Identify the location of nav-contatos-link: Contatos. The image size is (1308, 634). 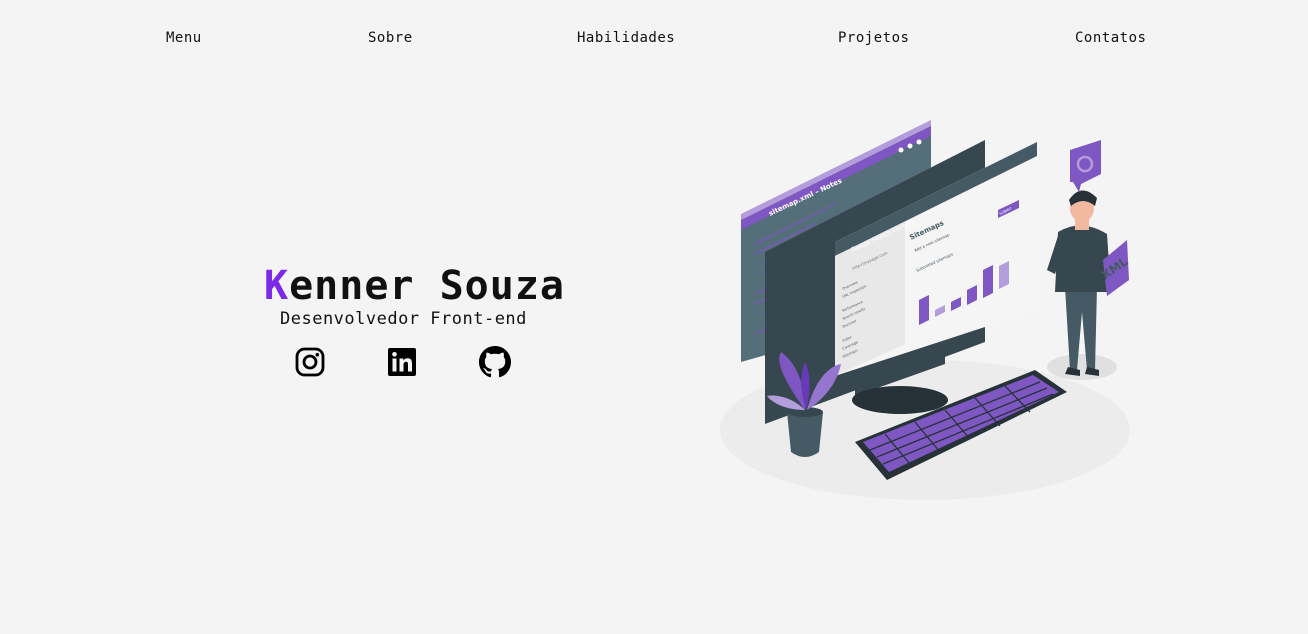
(1110, 38).